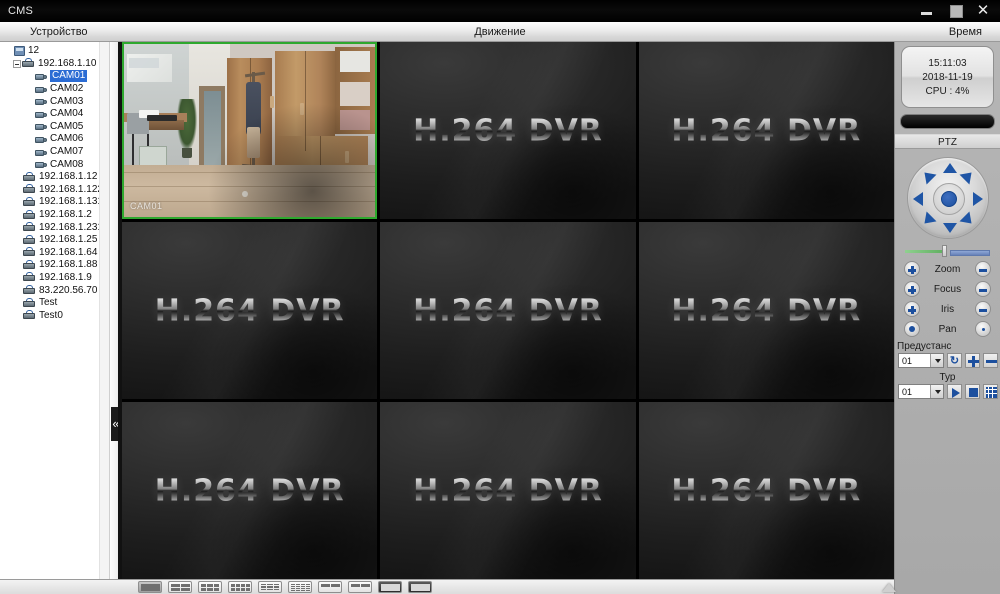  I want to click on stop-tour-button, so click(972, 391).